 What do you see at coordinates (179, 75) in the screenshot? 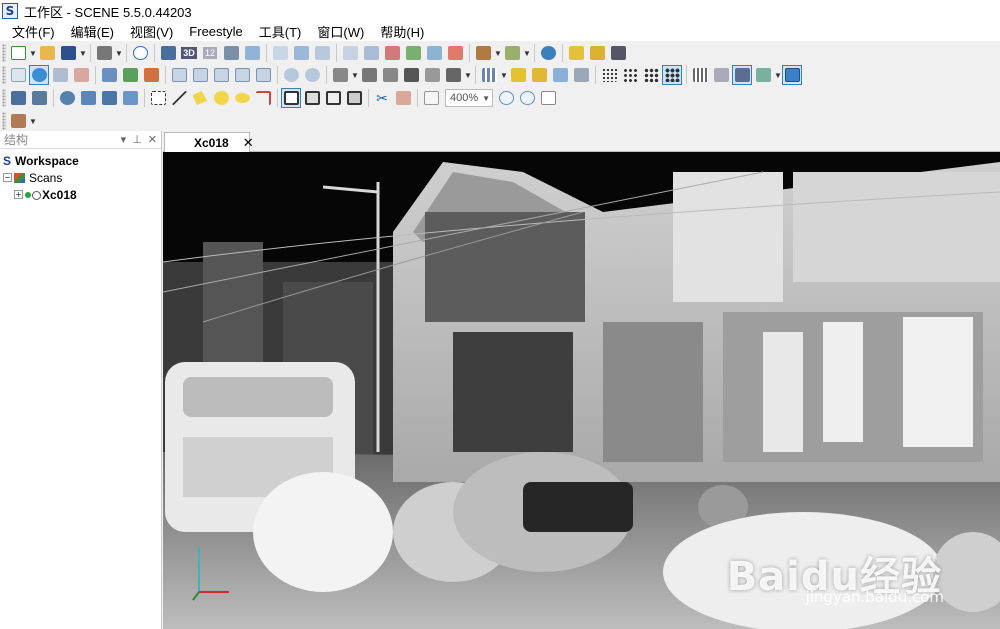
I see `box-view-1-button` at bounding box center [179, 75].